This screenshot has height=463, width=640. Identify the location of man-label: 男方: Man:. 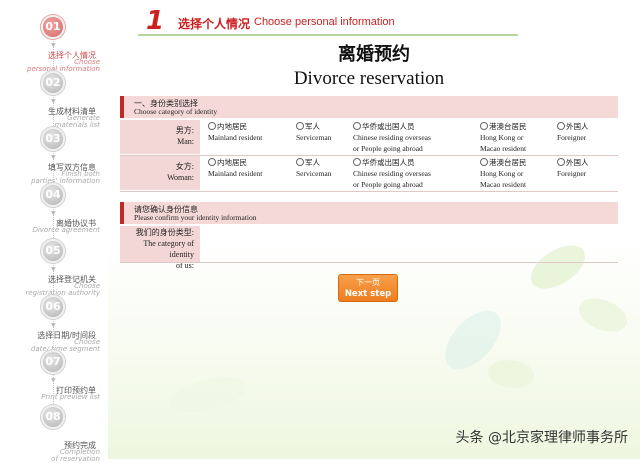
(160, 137).